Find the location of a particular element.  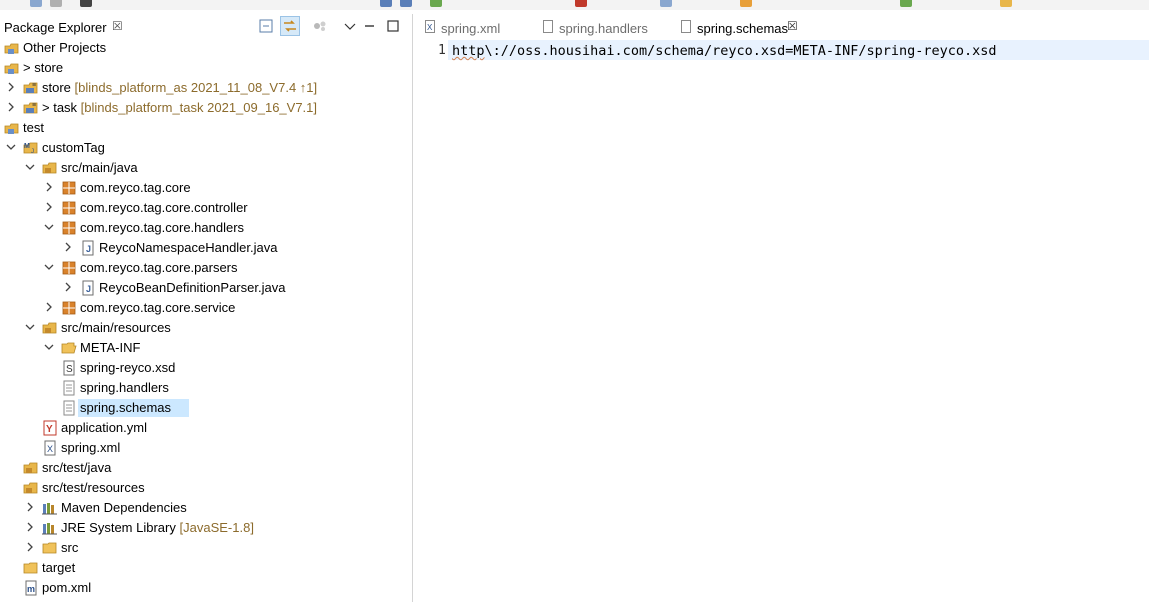

tree-item: target is located at coordinates (206, 568).